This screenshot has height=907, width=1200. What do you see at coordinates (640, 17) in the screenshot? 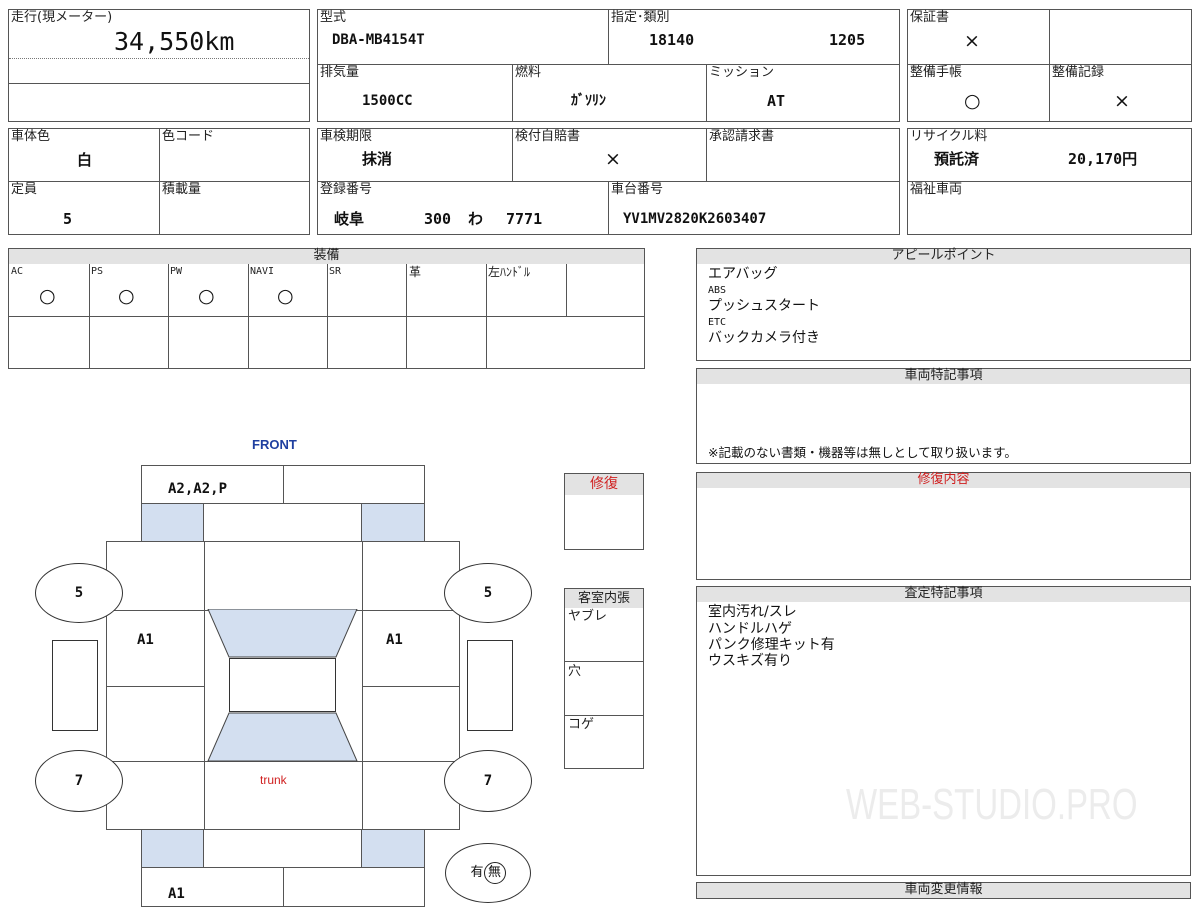
I see `designation-label: 指定･類別` at bounding box center [640, 17].